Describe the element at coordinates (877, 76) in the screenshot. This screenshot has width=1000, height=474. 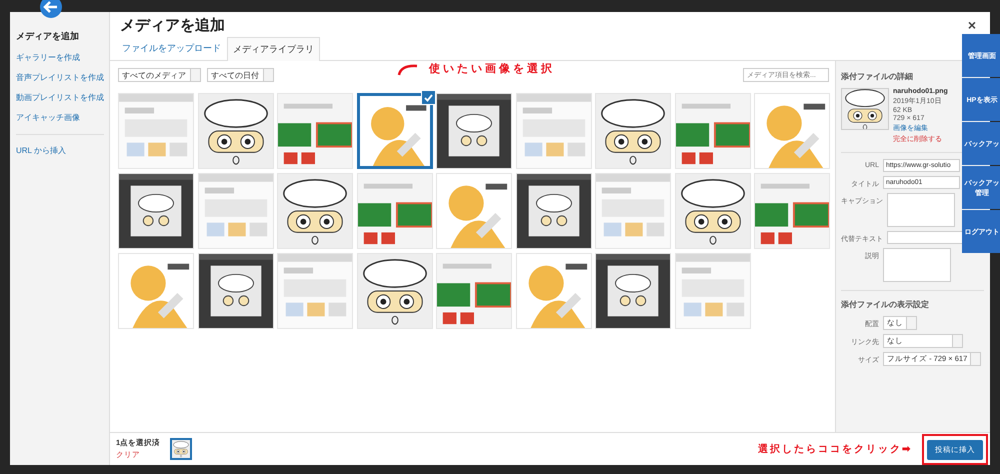
I see `section-title: 添付ファイルの詳細` at that location.